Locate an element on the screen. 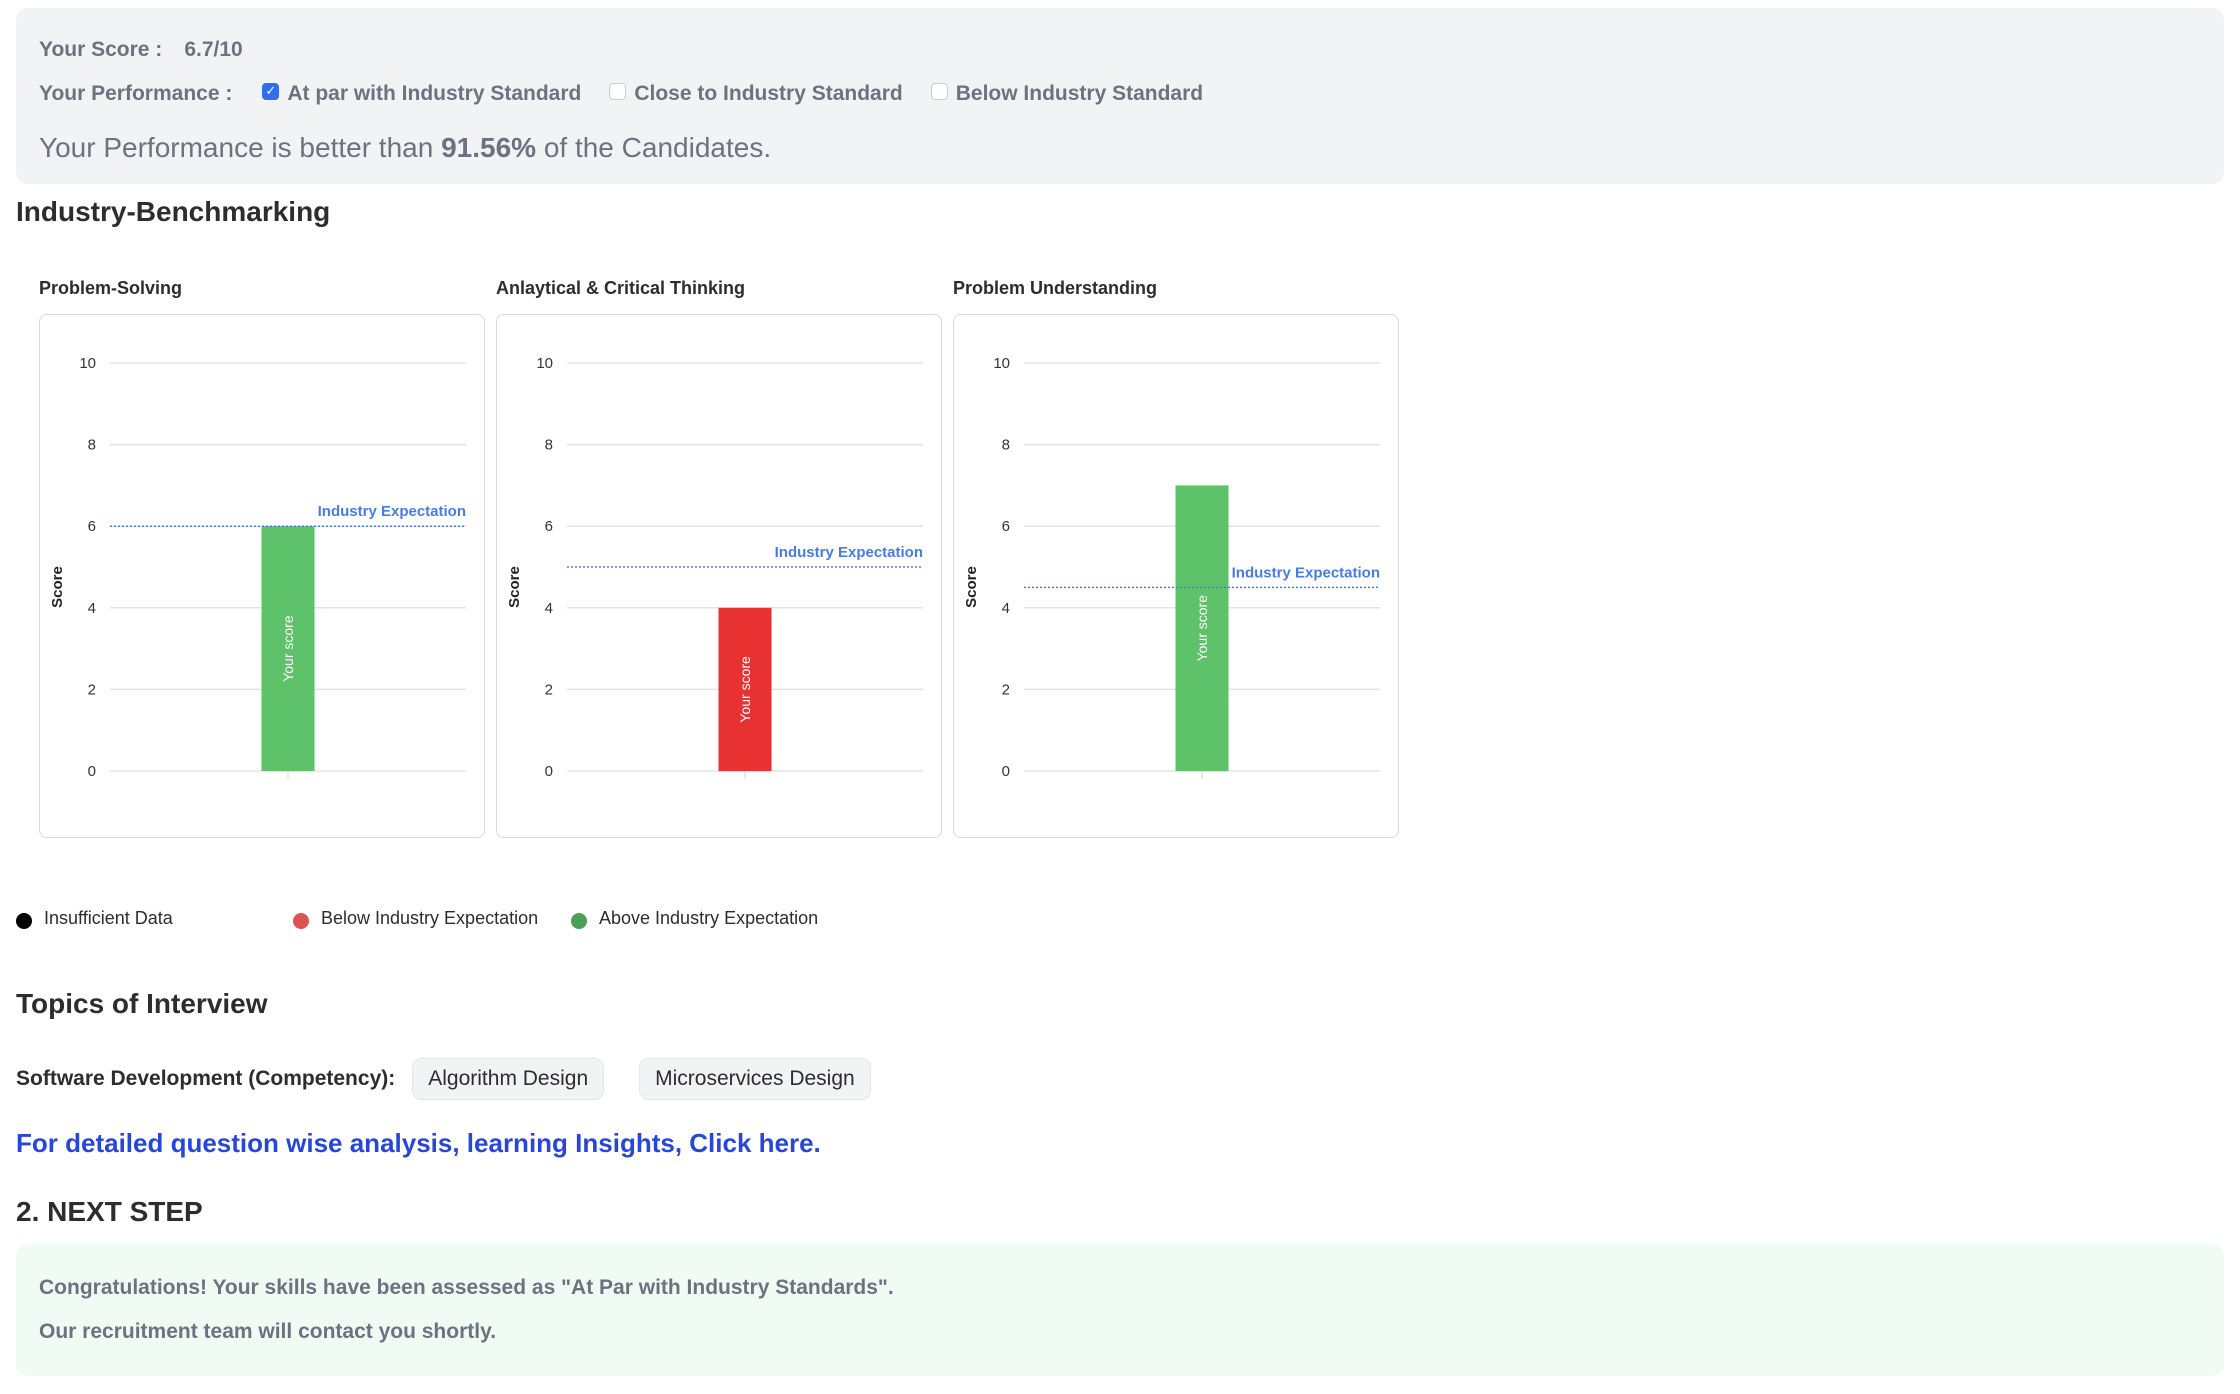 The height and width of the screenshot is (1394, 2240). option-label: At par with Industry Standard is located at coordinates (434, 93).